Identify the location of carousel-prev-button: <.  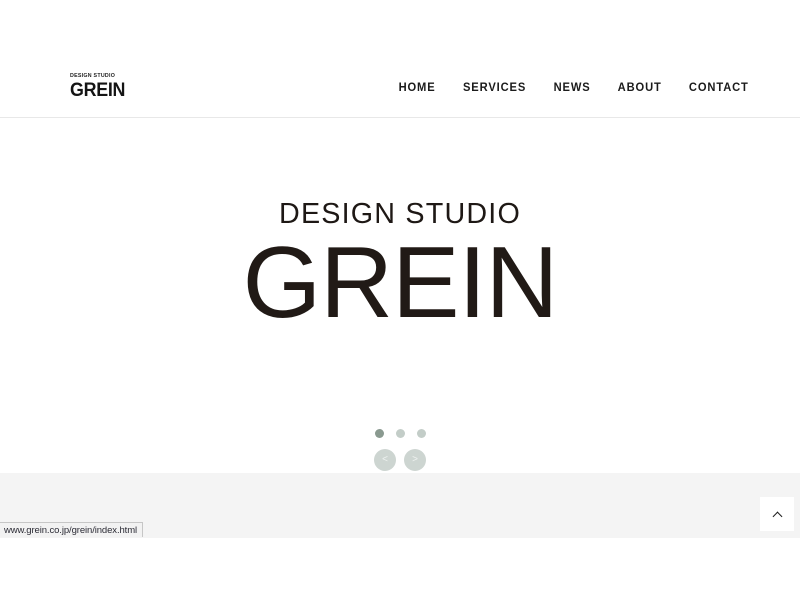
(385, 460).